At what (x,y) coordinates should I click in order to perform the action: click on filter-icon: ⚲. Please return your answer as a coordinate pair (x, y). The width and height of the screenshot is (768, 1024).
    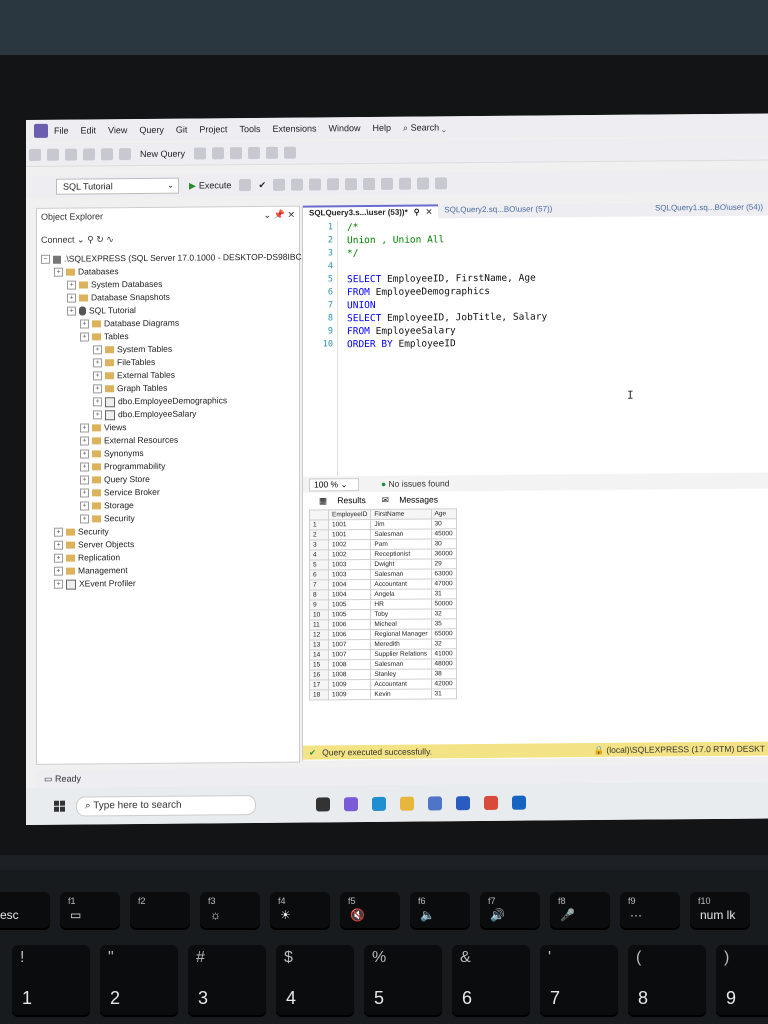
    Looking at the image, I should click on (91, 239).